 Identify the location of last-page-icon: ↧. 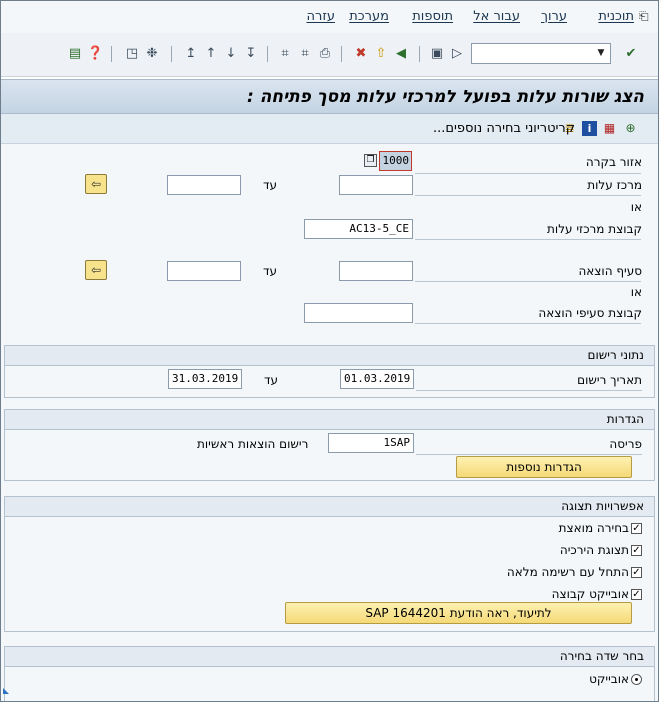
(251, 54).